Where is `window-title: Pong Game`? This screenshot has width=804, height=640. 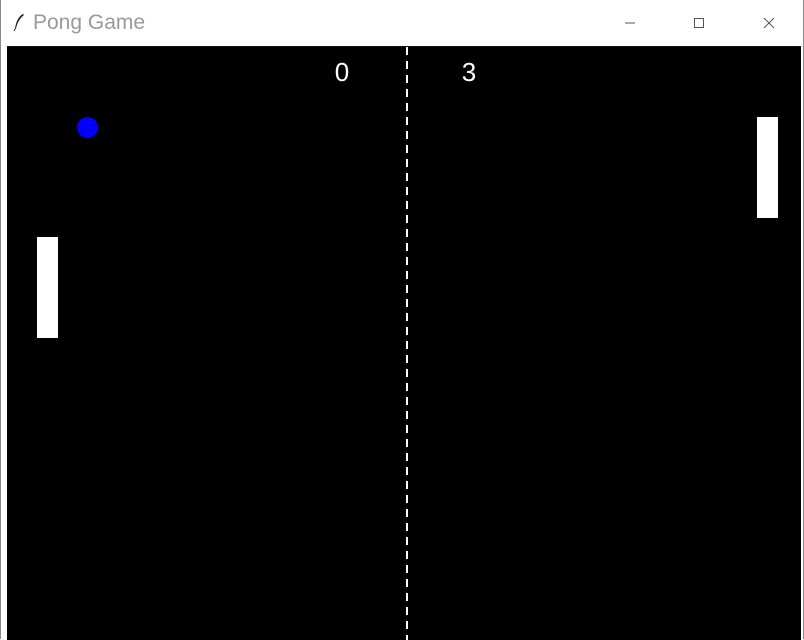 window-title: Pong Game is located at coordinates (89, 22).